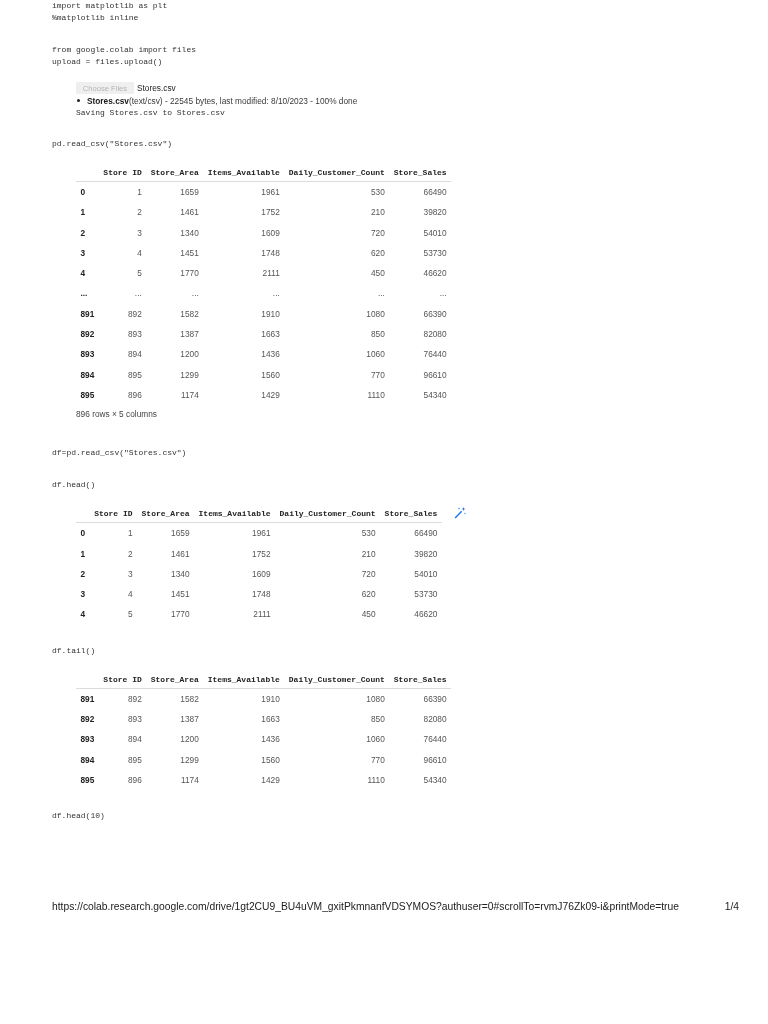  Describe the element at coordinates (134, 740) in the screenshot. I see `table-cell-text: 894` at that location.